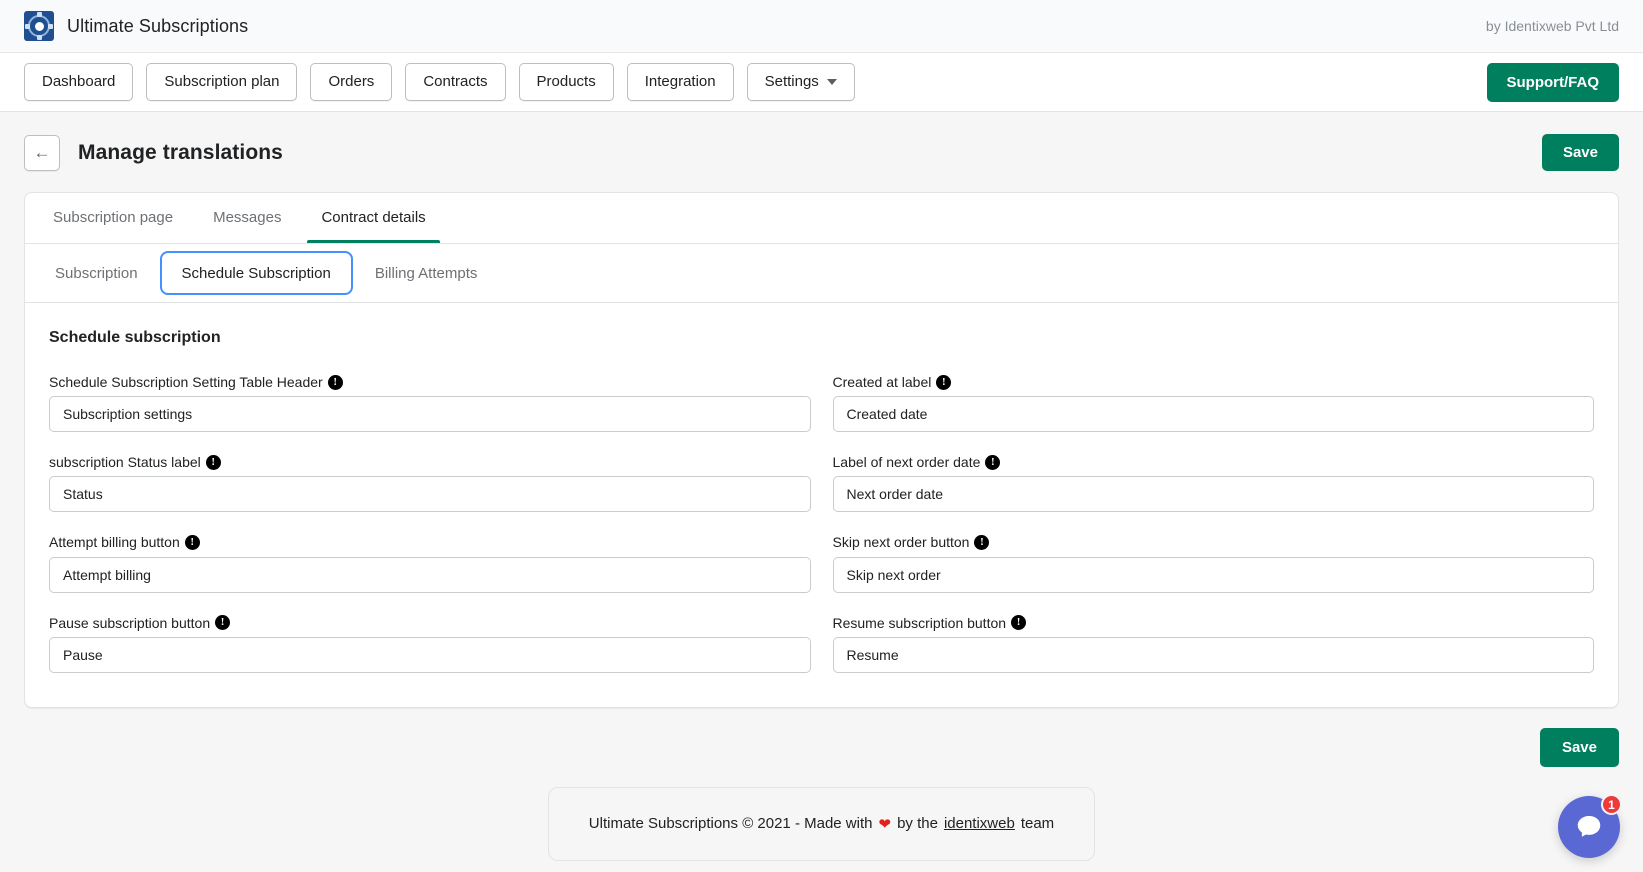 The width and height of the screenshot is (1643, 872). What do you see at coordinates (1214, 542) in the screenshot?
I see `field-label: Skip next order button !` at bounding box center [1214, 542].